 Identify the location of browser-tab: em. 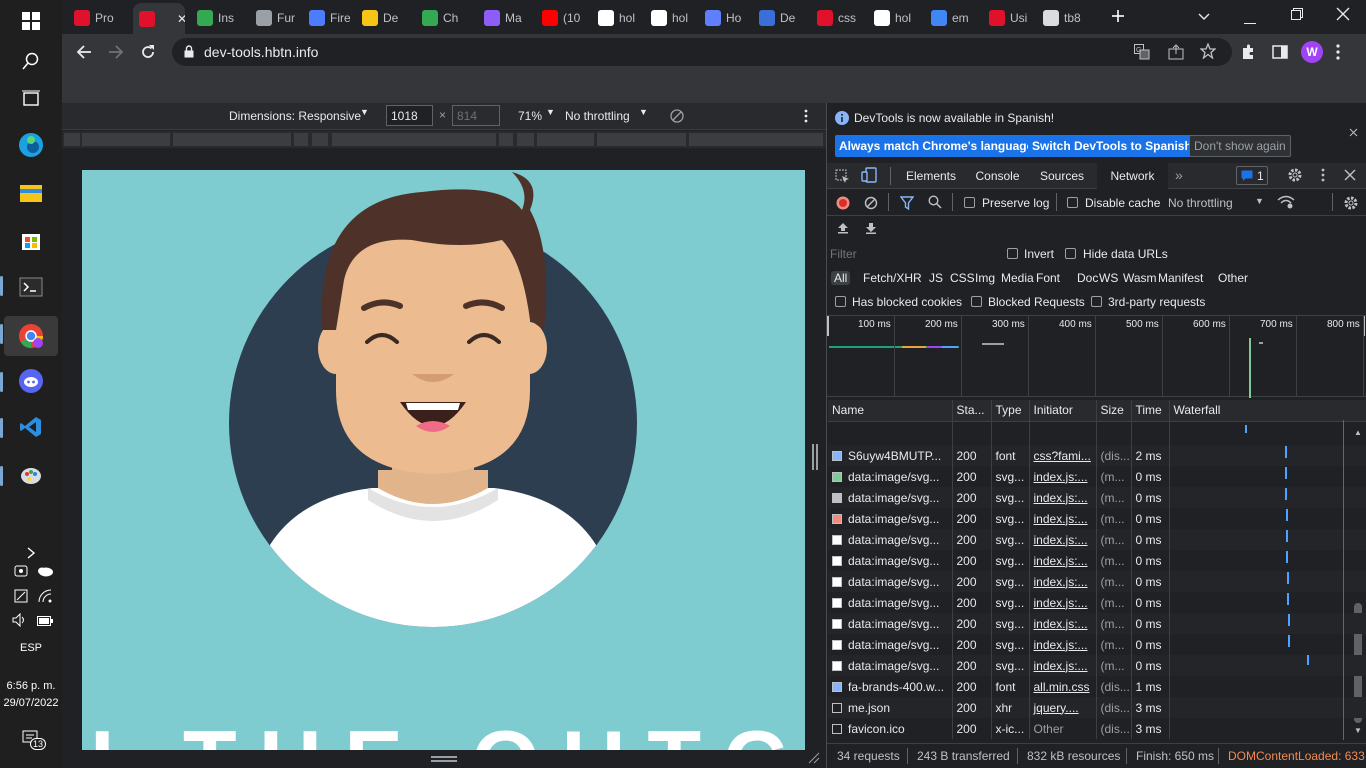
(951, 17).